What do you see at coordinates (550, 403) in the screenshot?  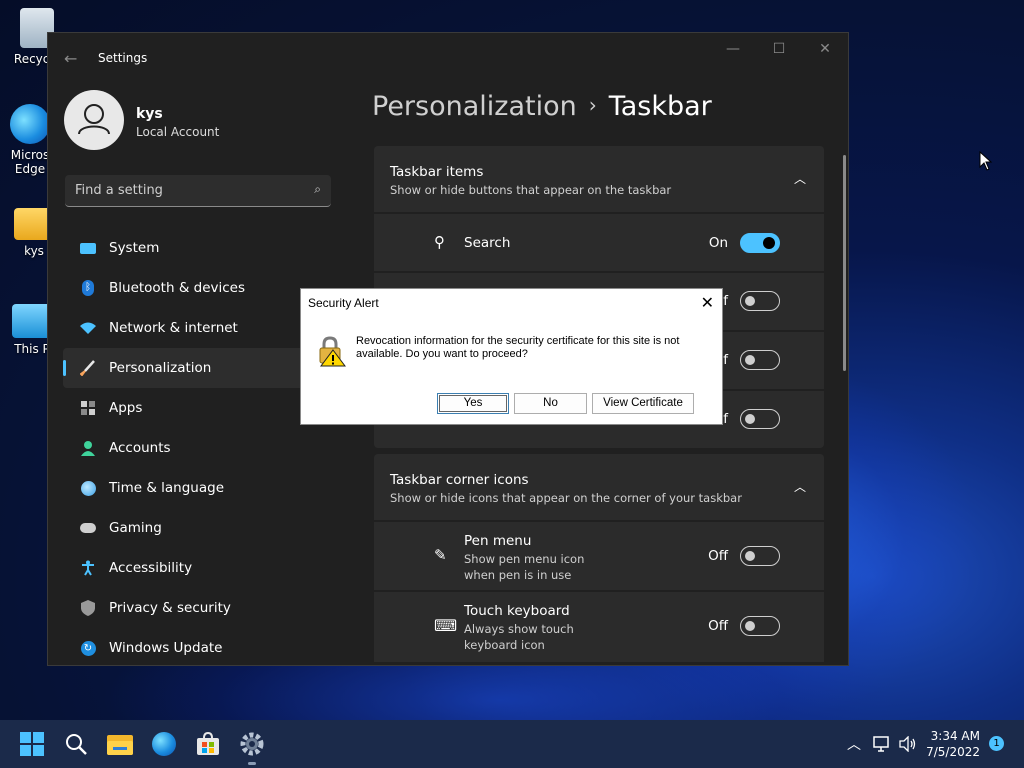 I see `no-button: No` at bounding box center [550, 403].